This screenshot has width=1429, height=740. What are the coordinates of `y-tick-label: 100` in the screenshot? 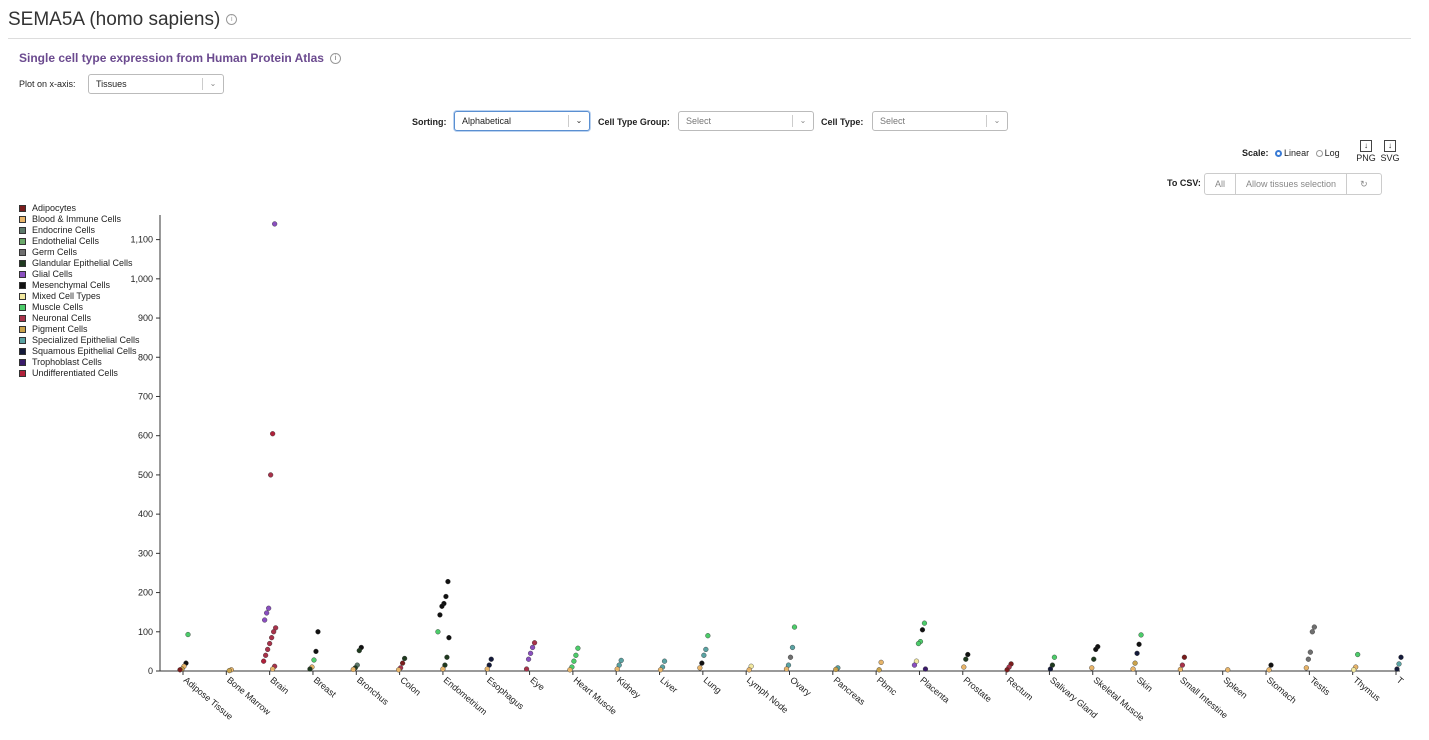 It's located at (145, 632).